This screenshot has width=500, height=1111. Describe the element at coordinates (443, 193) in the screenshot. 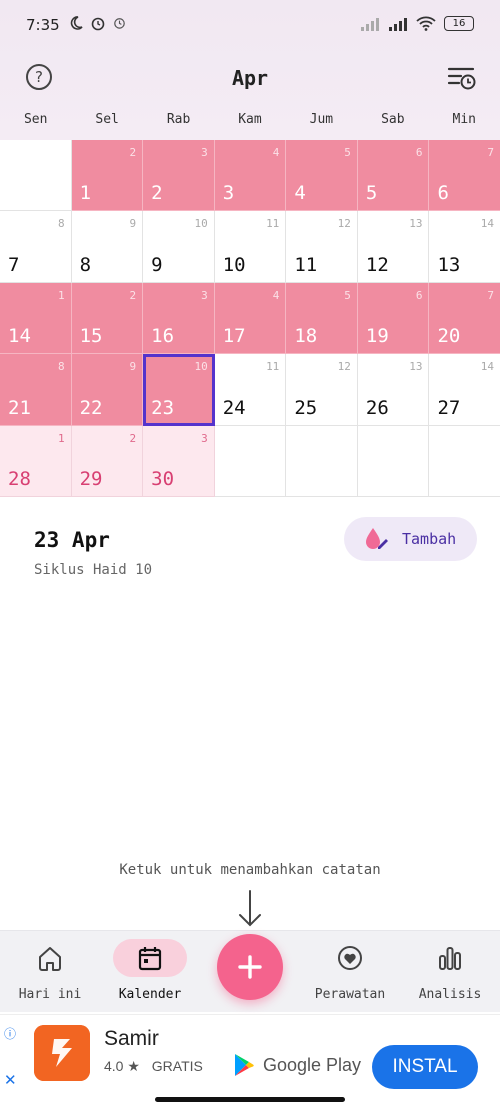

I see `date-number: 6` at that location.